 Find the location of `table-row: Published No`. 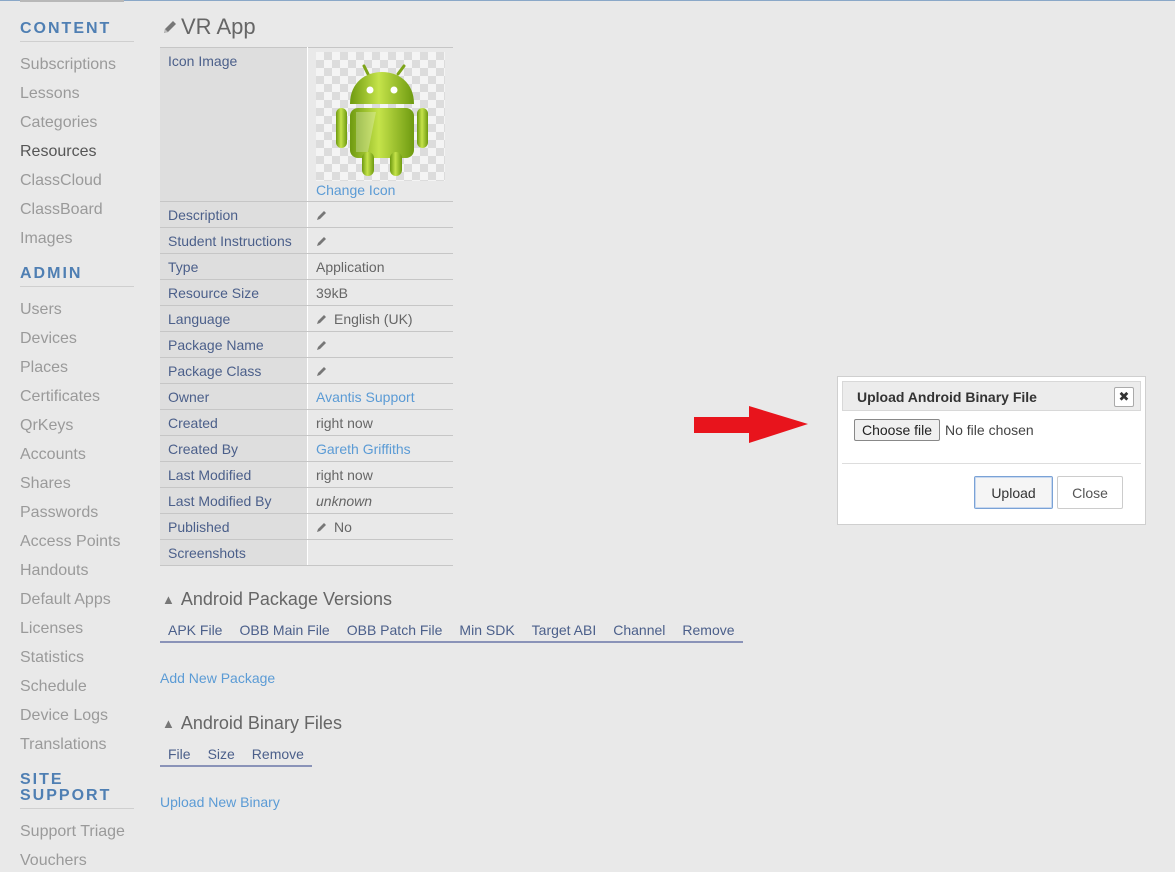

table-row: Published No is located at coordinates (306, 526).